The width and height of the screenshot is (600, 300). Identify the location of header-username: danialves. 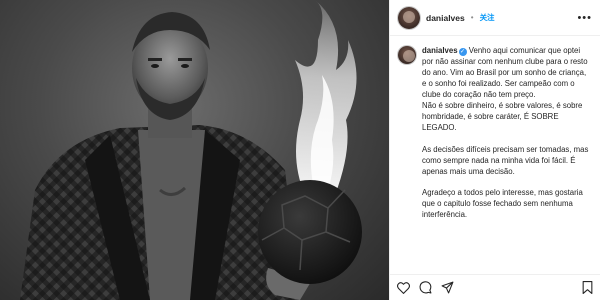
(445, 18).